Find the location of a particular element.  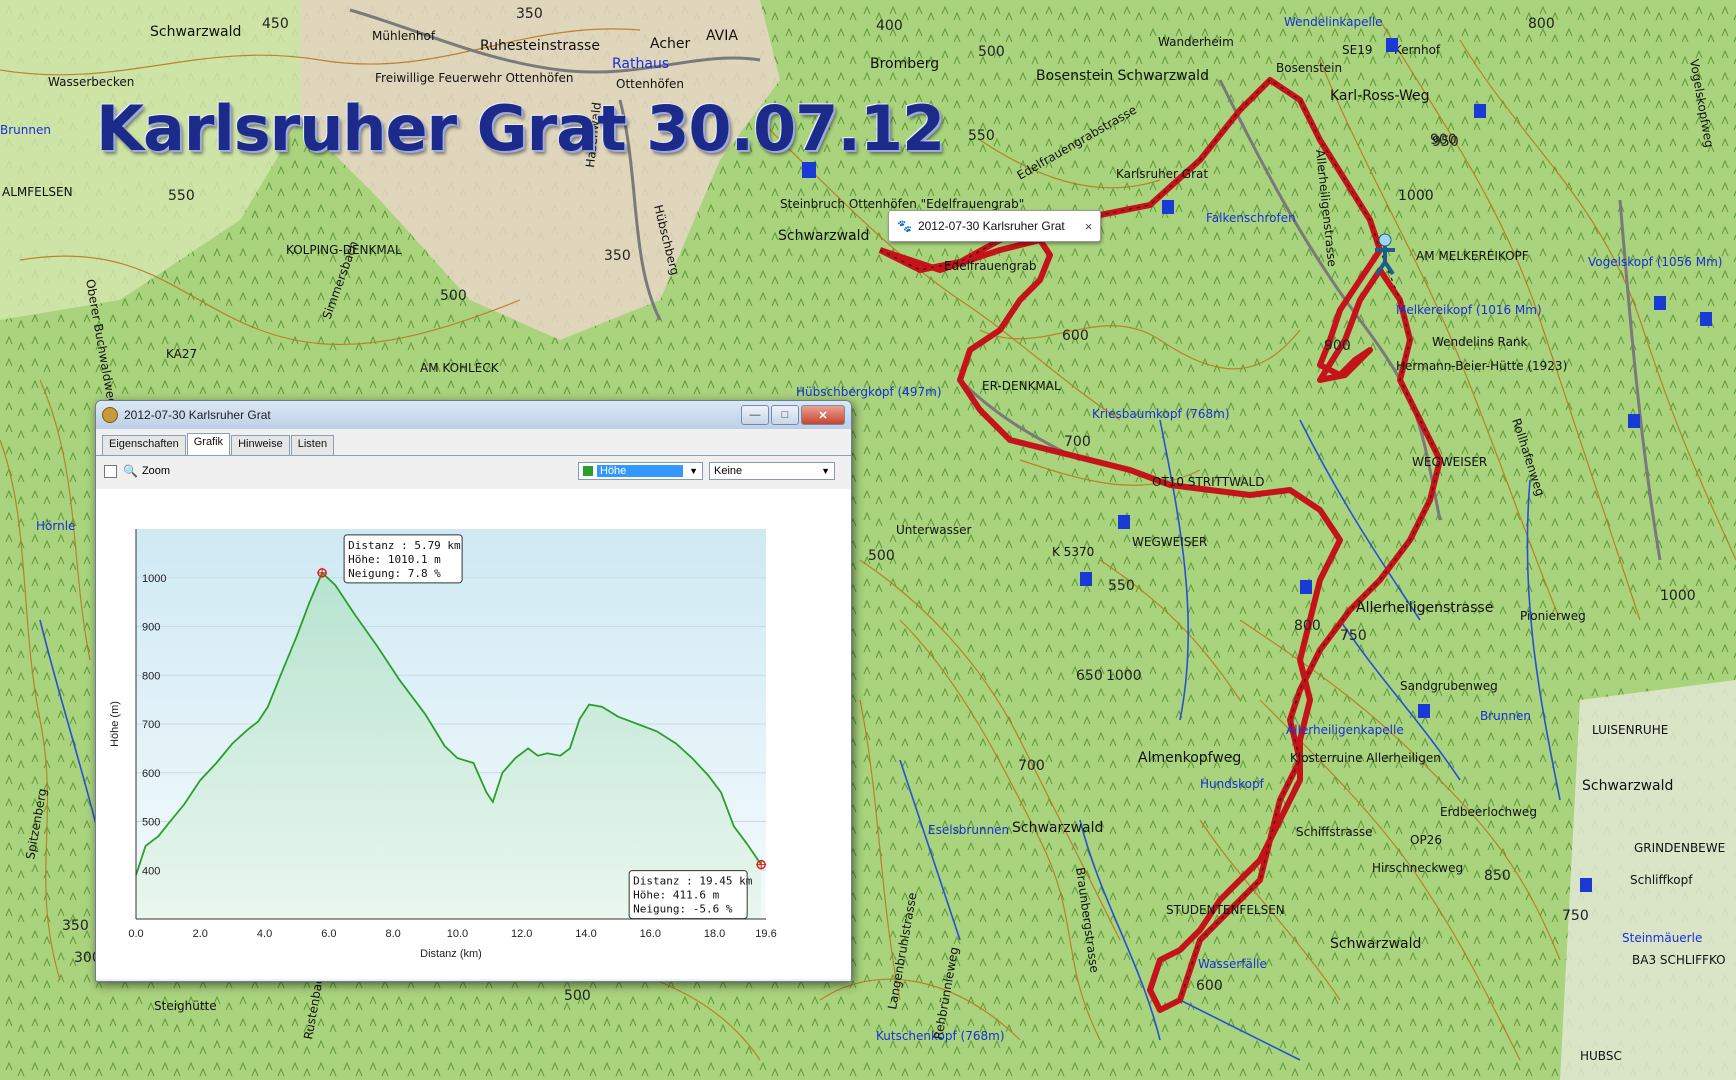

series-select: Höhe ▼ is located at coordinates (640, 471).